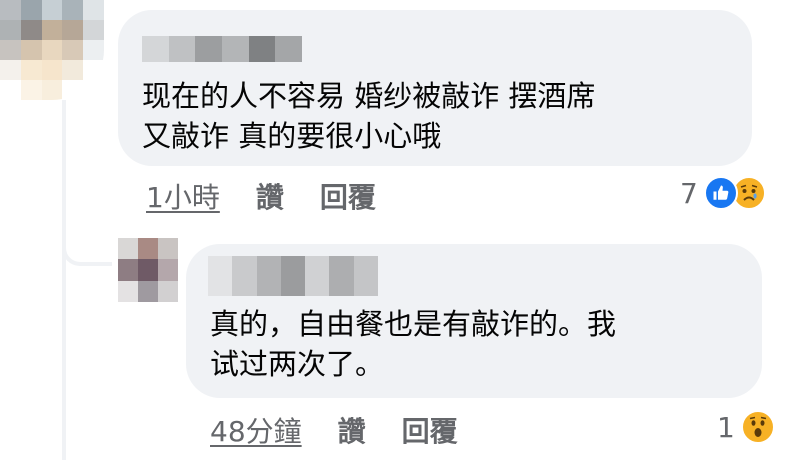 The image size is (800, 460). I want to click on reply-text: 真的，自由餐也是有敲诈的。我 试过两次了。, so click(413, 344).